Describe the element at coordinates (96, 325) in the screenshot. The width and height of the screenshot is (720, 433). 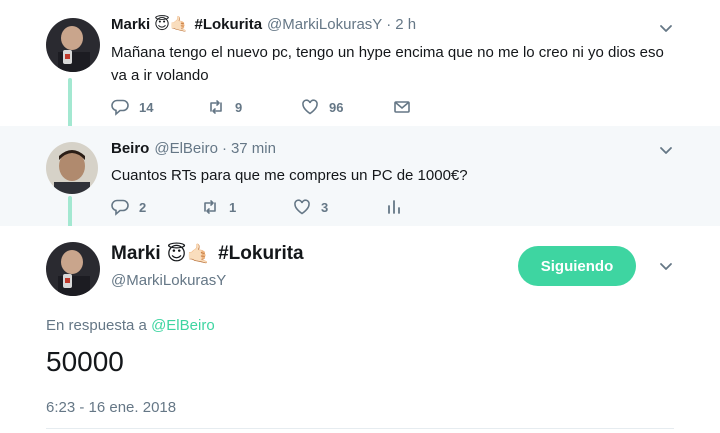
I see `reply-prefix: En respuesta a` at that location.